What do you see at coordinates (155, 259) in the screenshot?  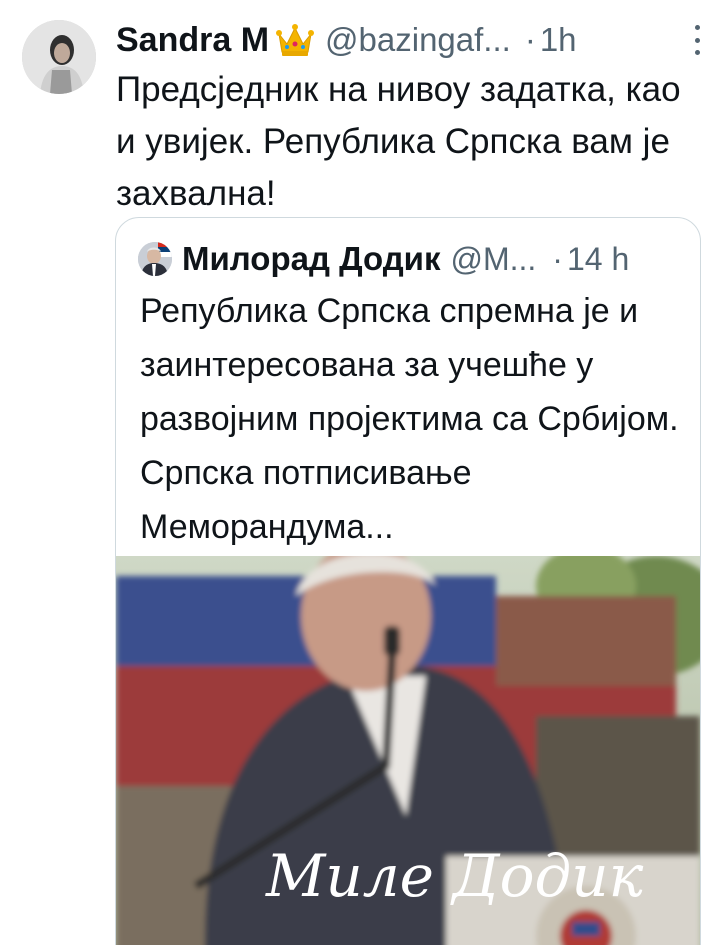 I see `quoted-author-avatar` at bounding box center [155, 259].